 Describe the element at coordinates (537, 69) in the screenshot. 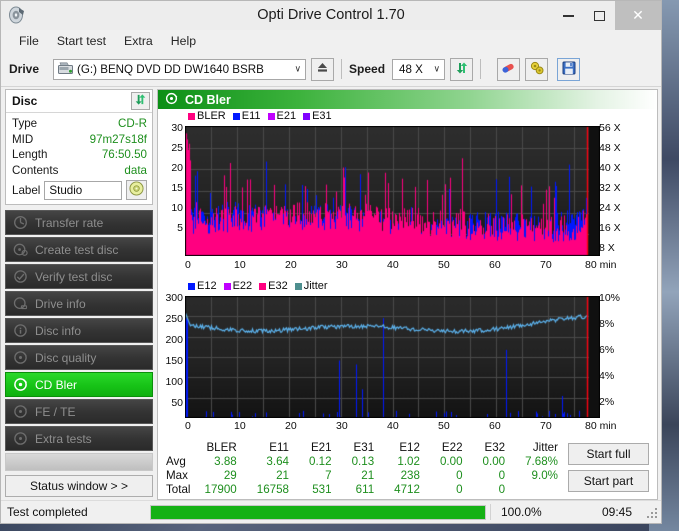

I see `settings-button` at that location.